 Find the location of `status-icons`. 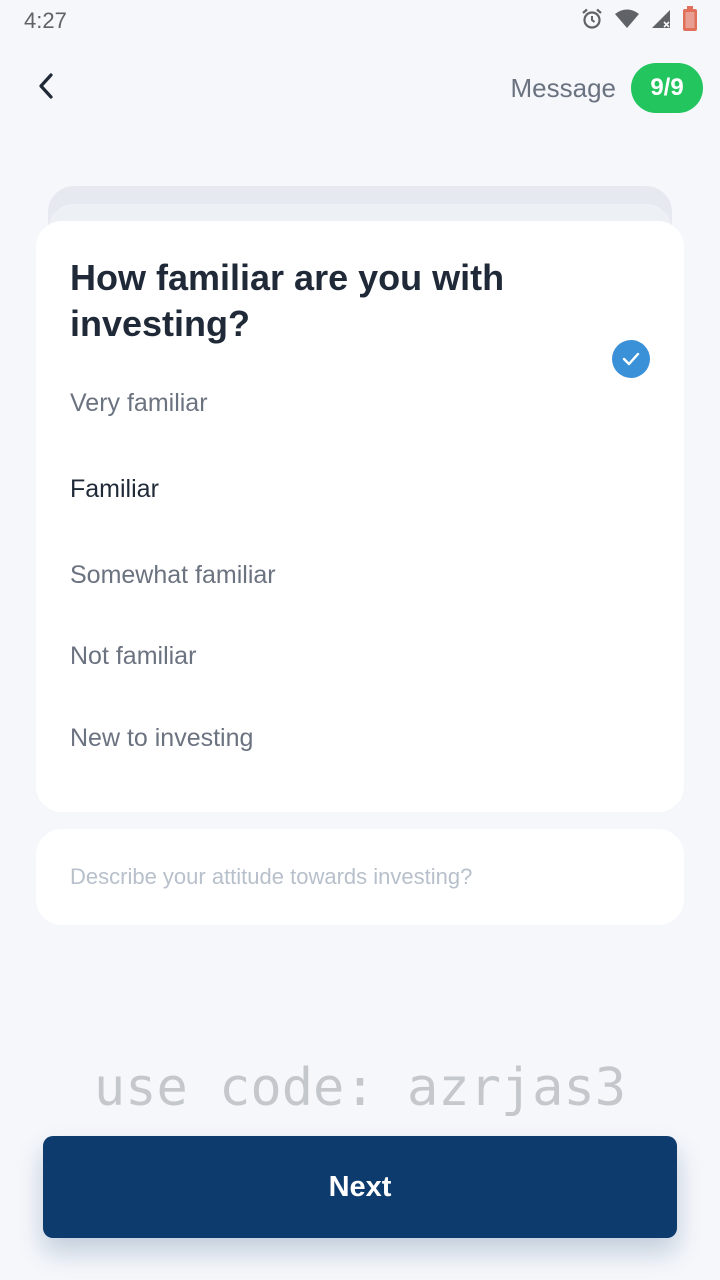

status-icons is located at coordinates (639, 21).